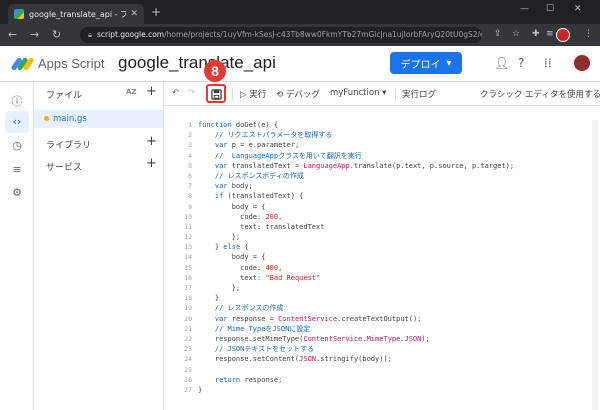 The image size is (600, 410). What do you see at coordinates (151, 91) in the screenshot?
I see `add-file-button: +` at bounding box center [151, 91].